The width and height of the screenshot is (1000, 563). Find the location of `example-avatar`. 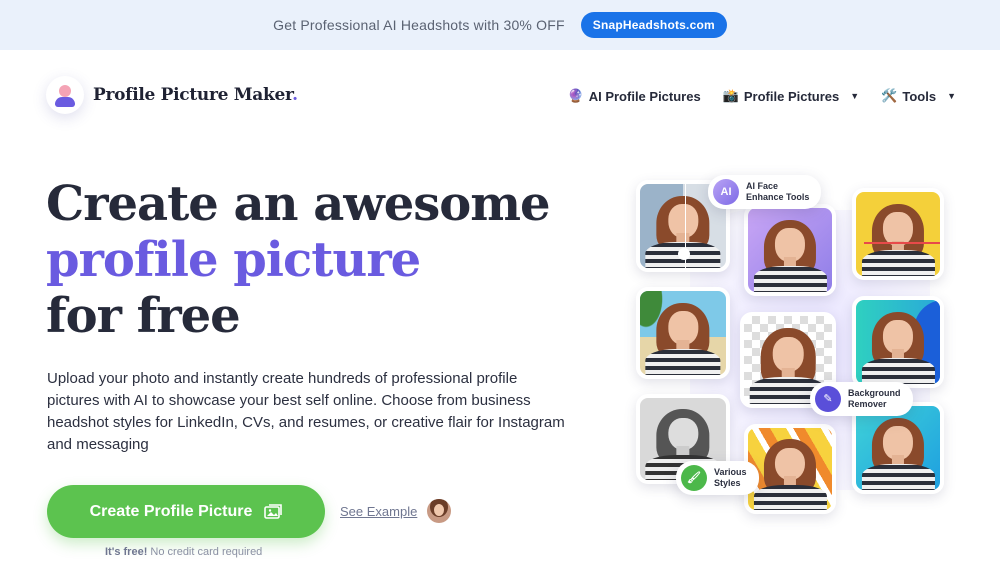

example-avatar is located at coordinates (439, 511).